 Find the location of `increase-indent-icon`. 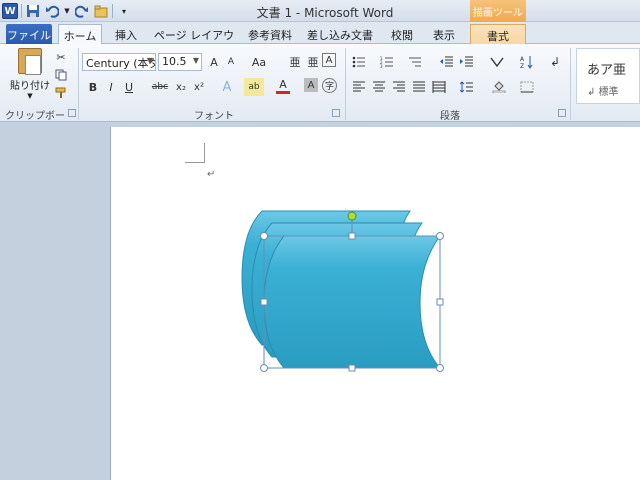

increase-indent-icon is located at coordinates (467, 62).